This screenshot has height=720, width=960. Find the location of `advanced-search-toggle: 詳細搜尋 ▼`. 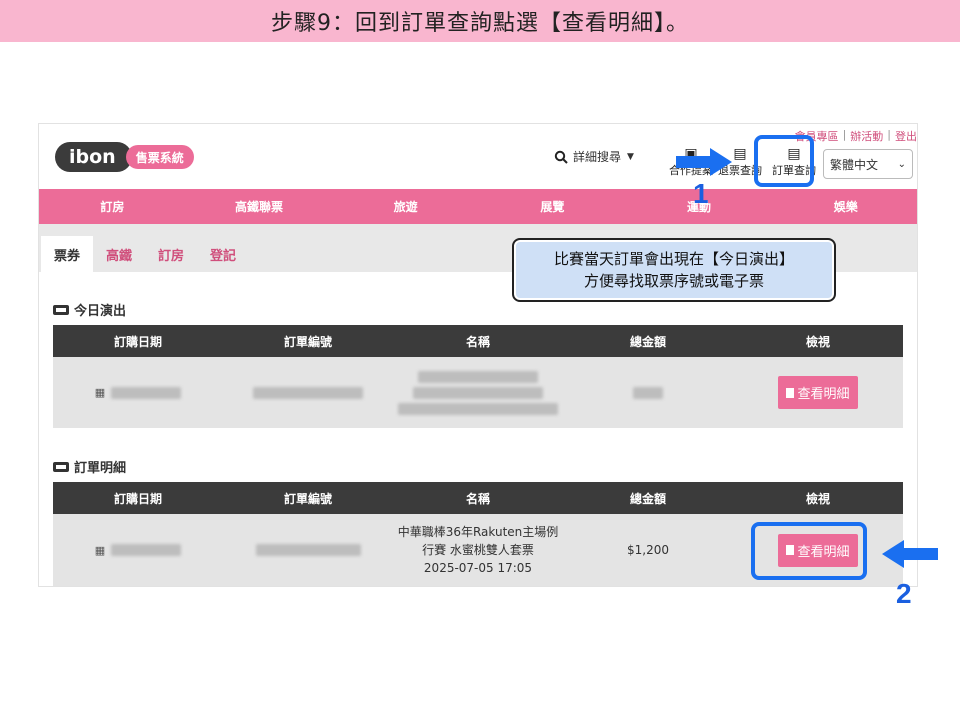

advanced-search-toggle: 詳細搜尋 ▼ is located at coordinates (594, 156).